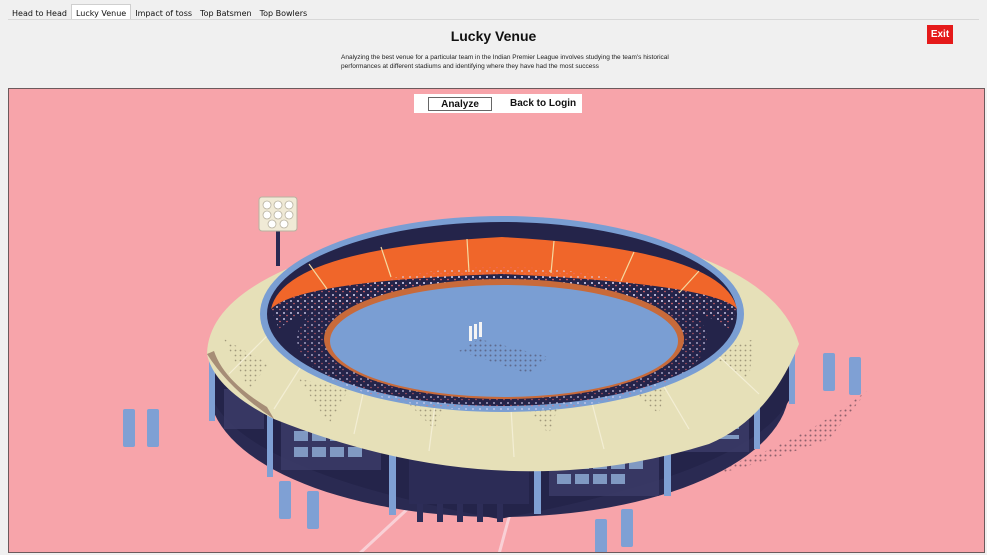 Image resolution: width=987 pixels, height=555 pixels. Describe the element at coordinates (284, 12) in the screenshot. I see `tab-top-bowlers: Top Bowlers` at that location.